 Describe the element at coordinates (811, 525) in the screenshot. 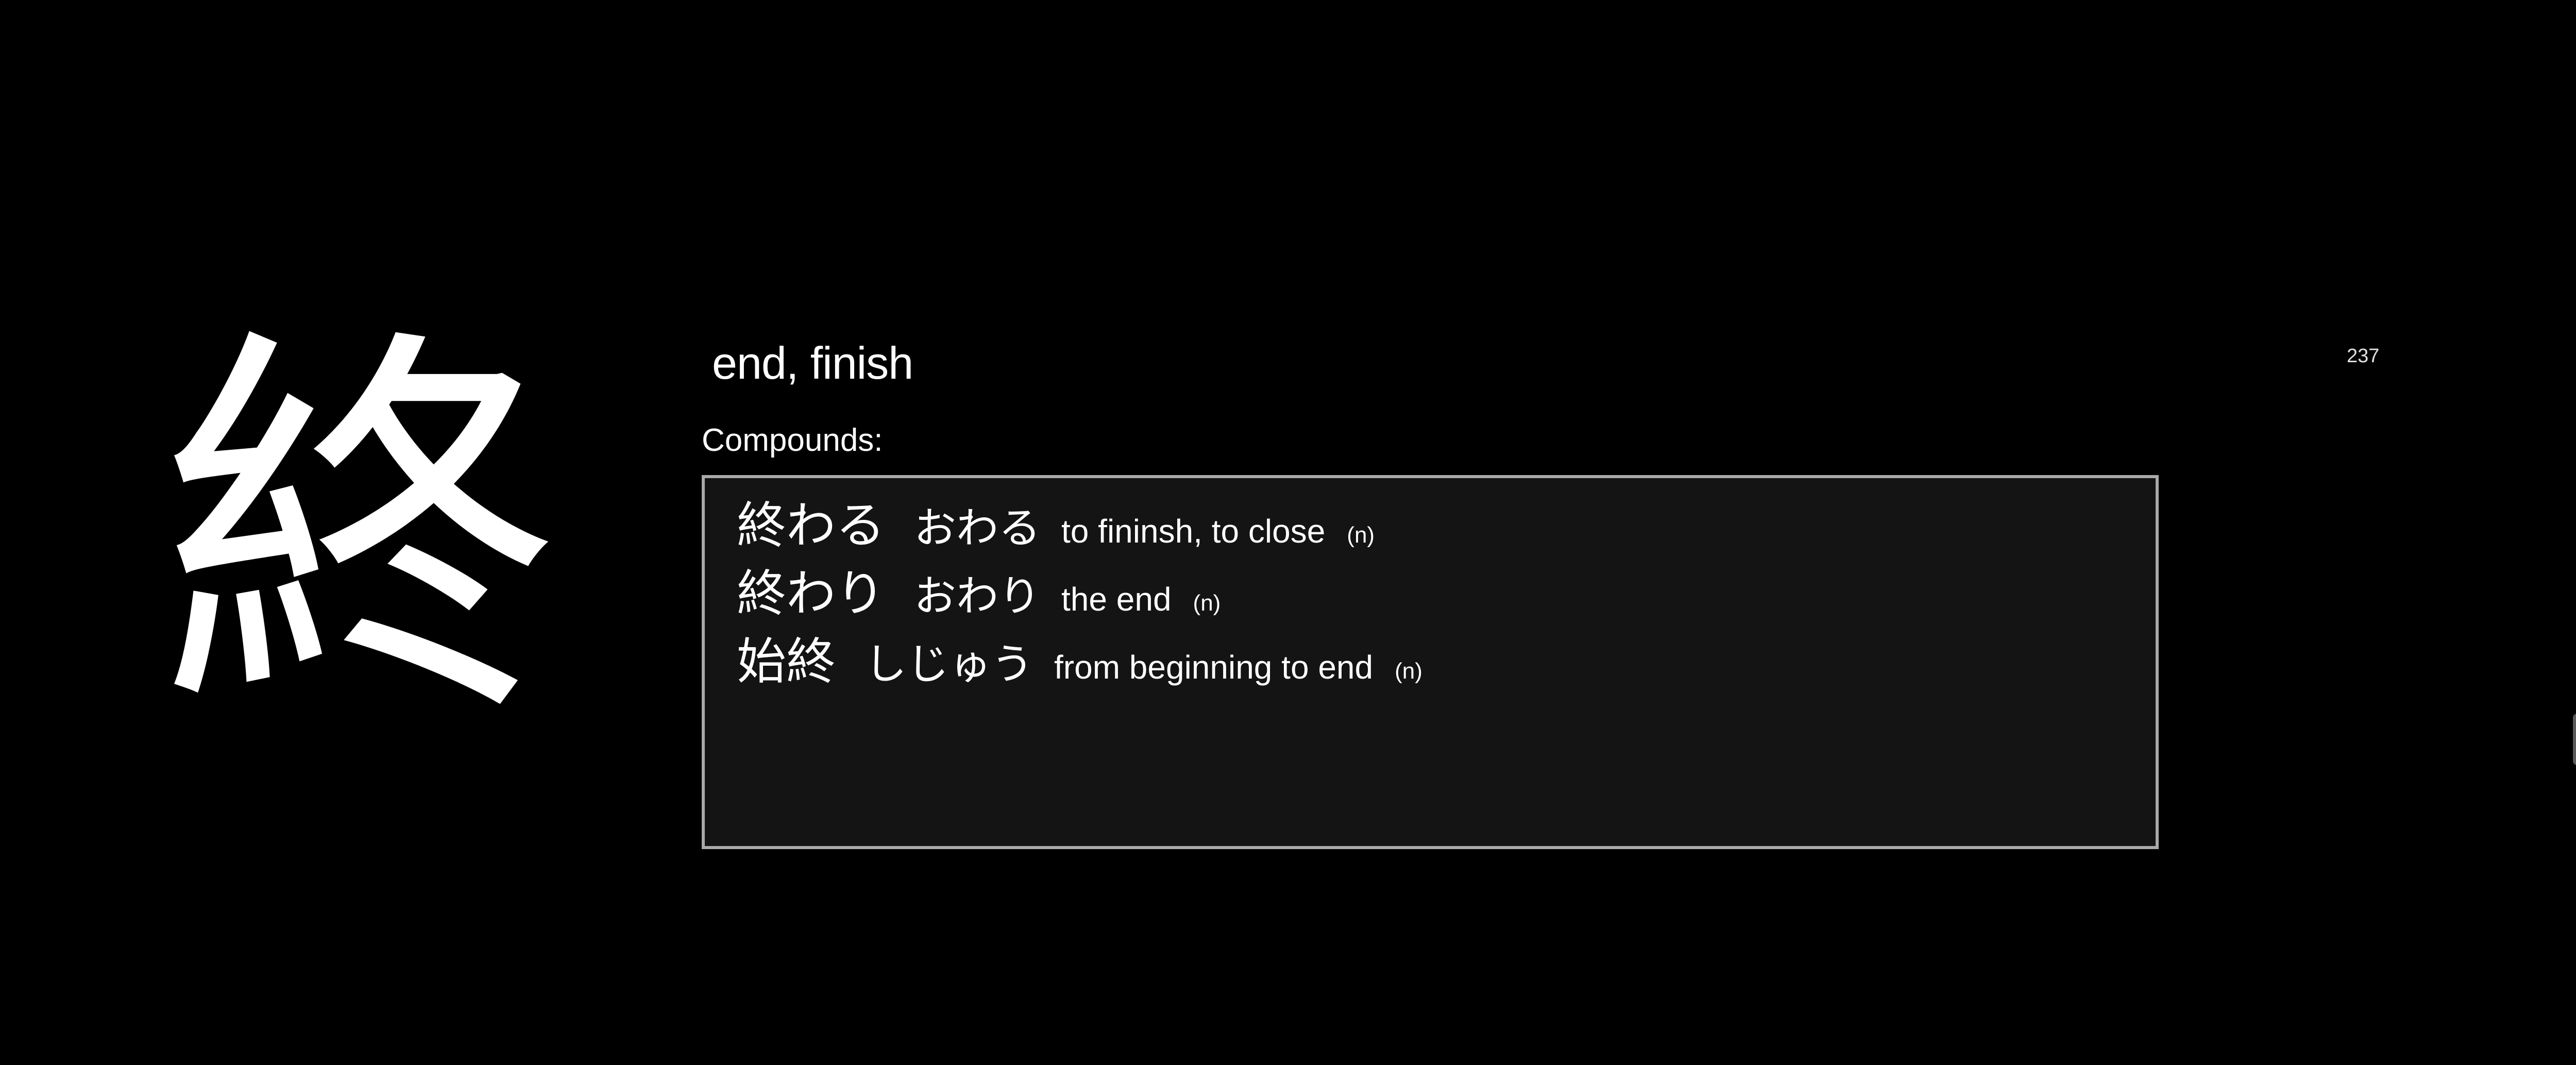

I see `compound-word: 終わる` at that location.